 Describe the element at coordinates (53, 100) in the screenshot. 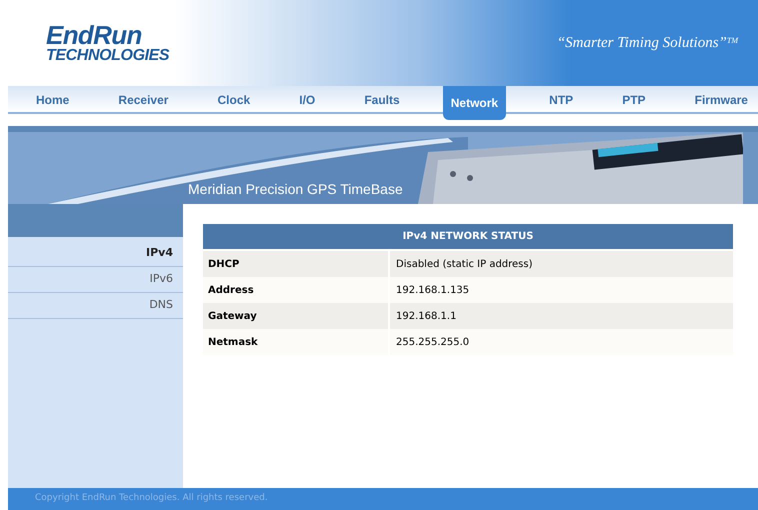

I see `nav-tab: Home` at that location.